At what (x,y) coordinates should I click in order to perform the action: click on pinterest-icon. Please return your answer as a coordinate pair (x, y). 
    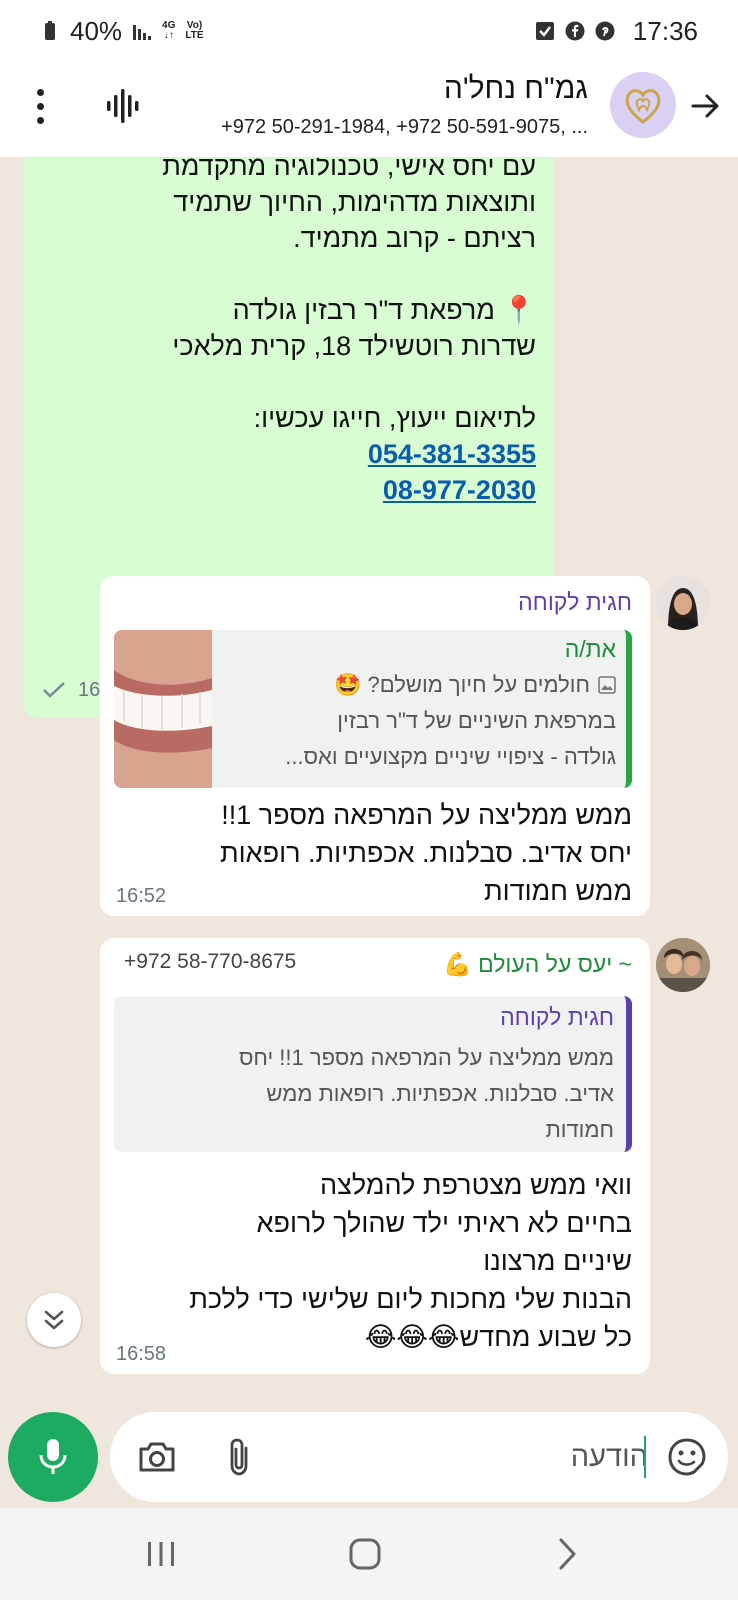
    Looking at the image, I should click on (605, 31).